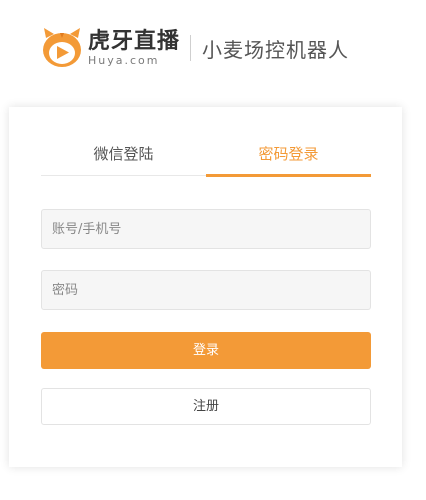 The image size is (426, 500). What do you see at coordinates (206, 229) in the screenshot?
I see `account-input` at bounding box center [206, 229].